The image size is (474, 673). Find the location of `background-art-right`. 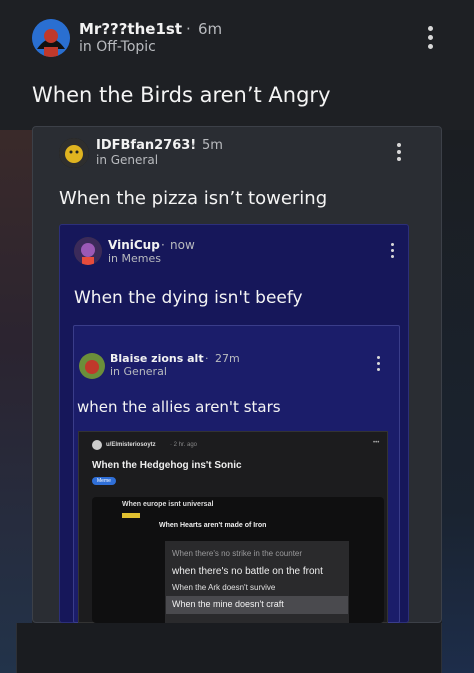

background-art-right is located at coordinates (458, 401).